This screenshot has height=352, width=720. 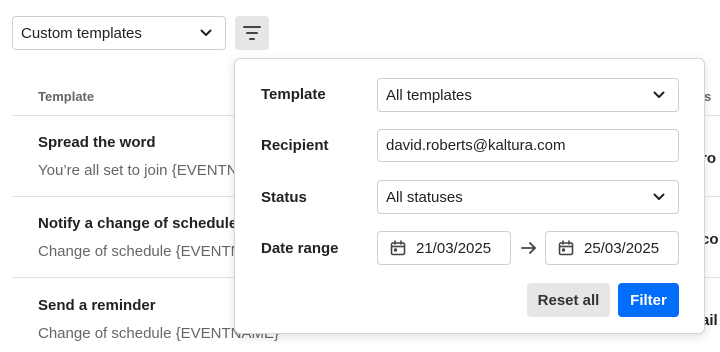 I want to click on date-from-value: 21/03/2025, so click(x=454, y=248).